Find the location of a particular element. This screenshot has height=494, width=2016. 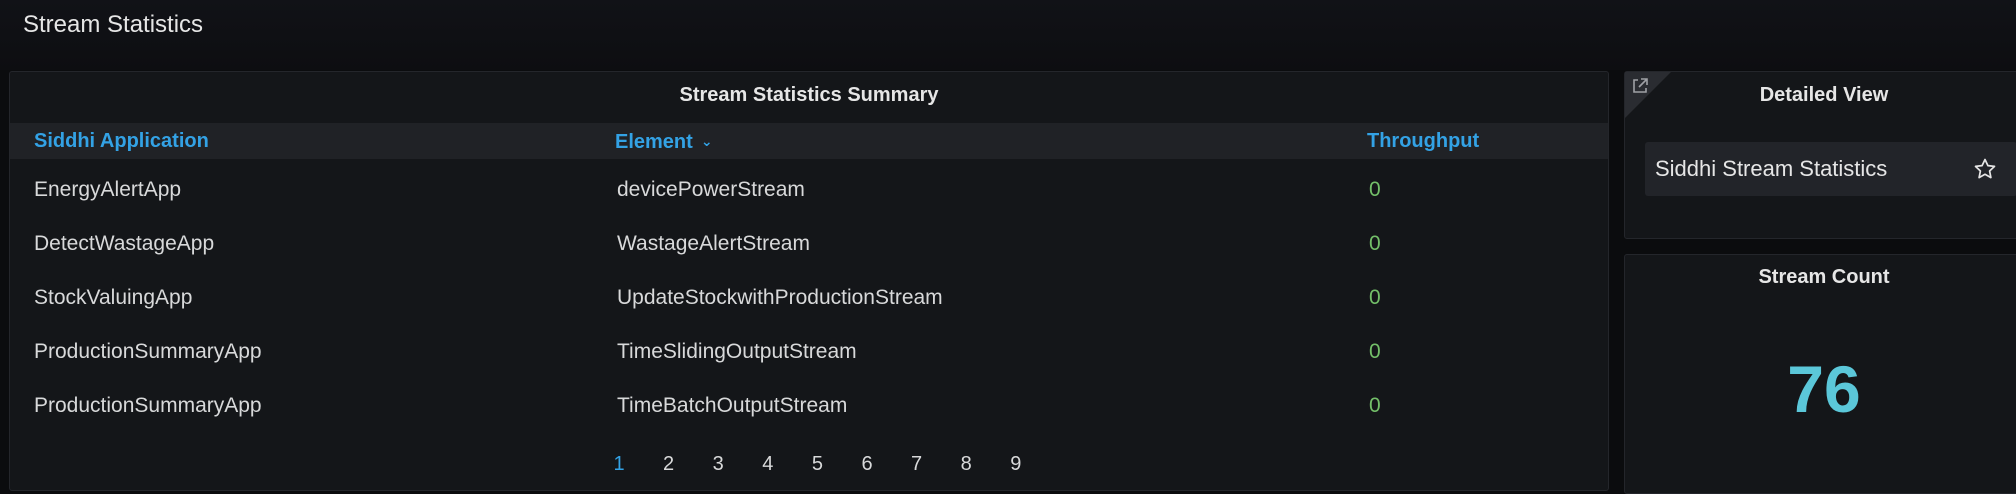

page-button-3: 3 is located at coordinates (718, 464).